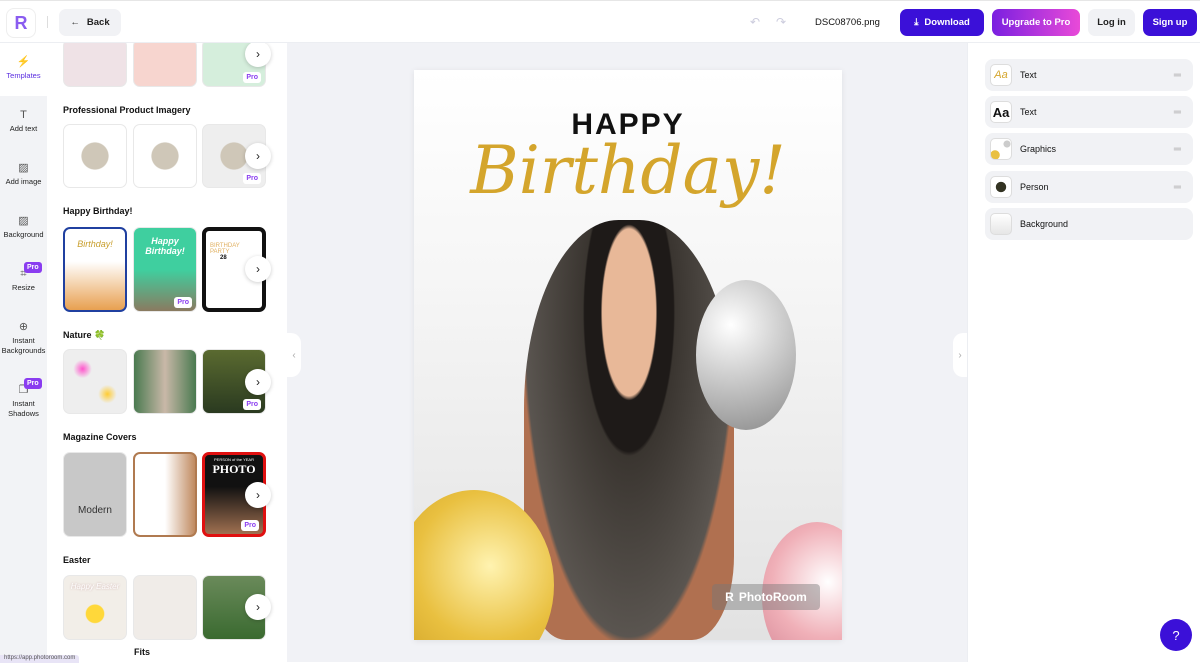 This screenshot has height=663, width=1200. Describe the element at coordinates (23, 69) in the screenshot. I see `rail-templates: ⚡ Templates` at that location.